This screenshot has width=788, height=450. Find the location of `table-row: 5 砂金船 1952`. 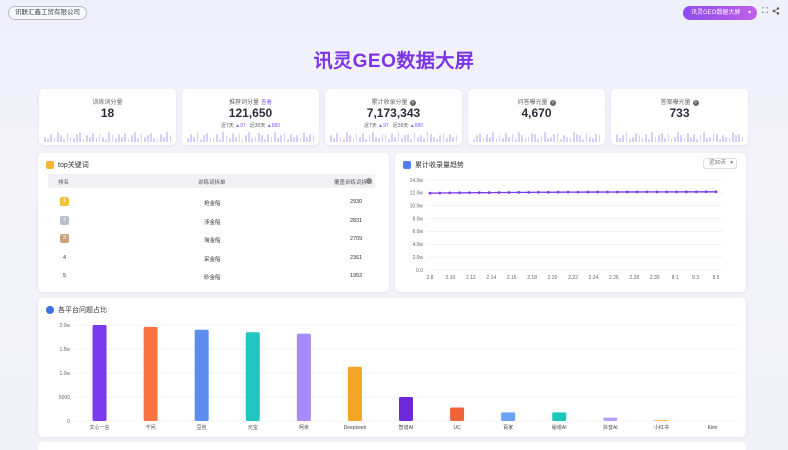

table-row: 5 砂金船 1952 is located at coordinates (211, 276).